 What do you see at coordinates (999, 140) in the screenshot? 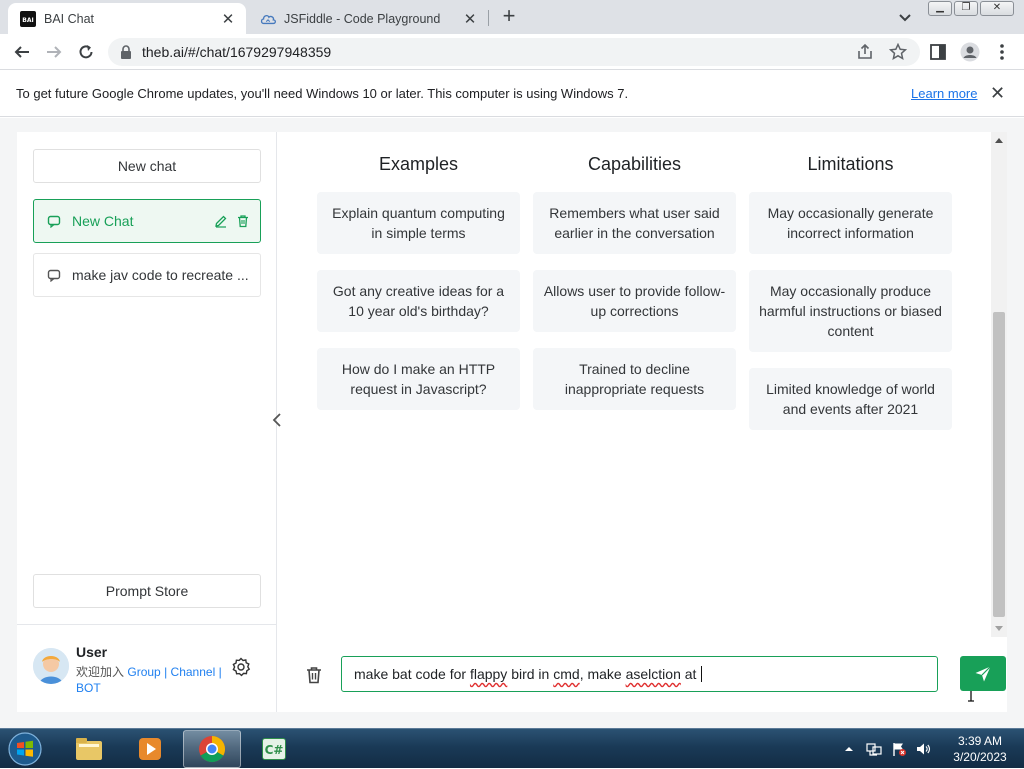
I see `scroll-up-arrow-icon` at bounding box center [999, 140].